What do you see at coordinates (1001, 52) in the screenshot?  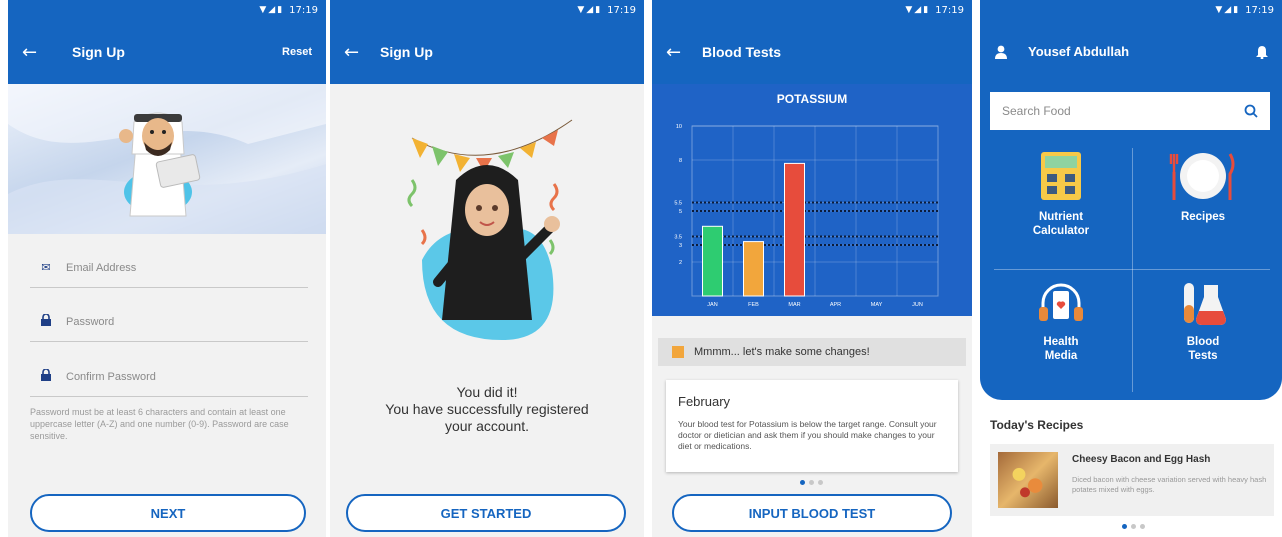 I see `user-icon` at bounding box center [1001, 52].